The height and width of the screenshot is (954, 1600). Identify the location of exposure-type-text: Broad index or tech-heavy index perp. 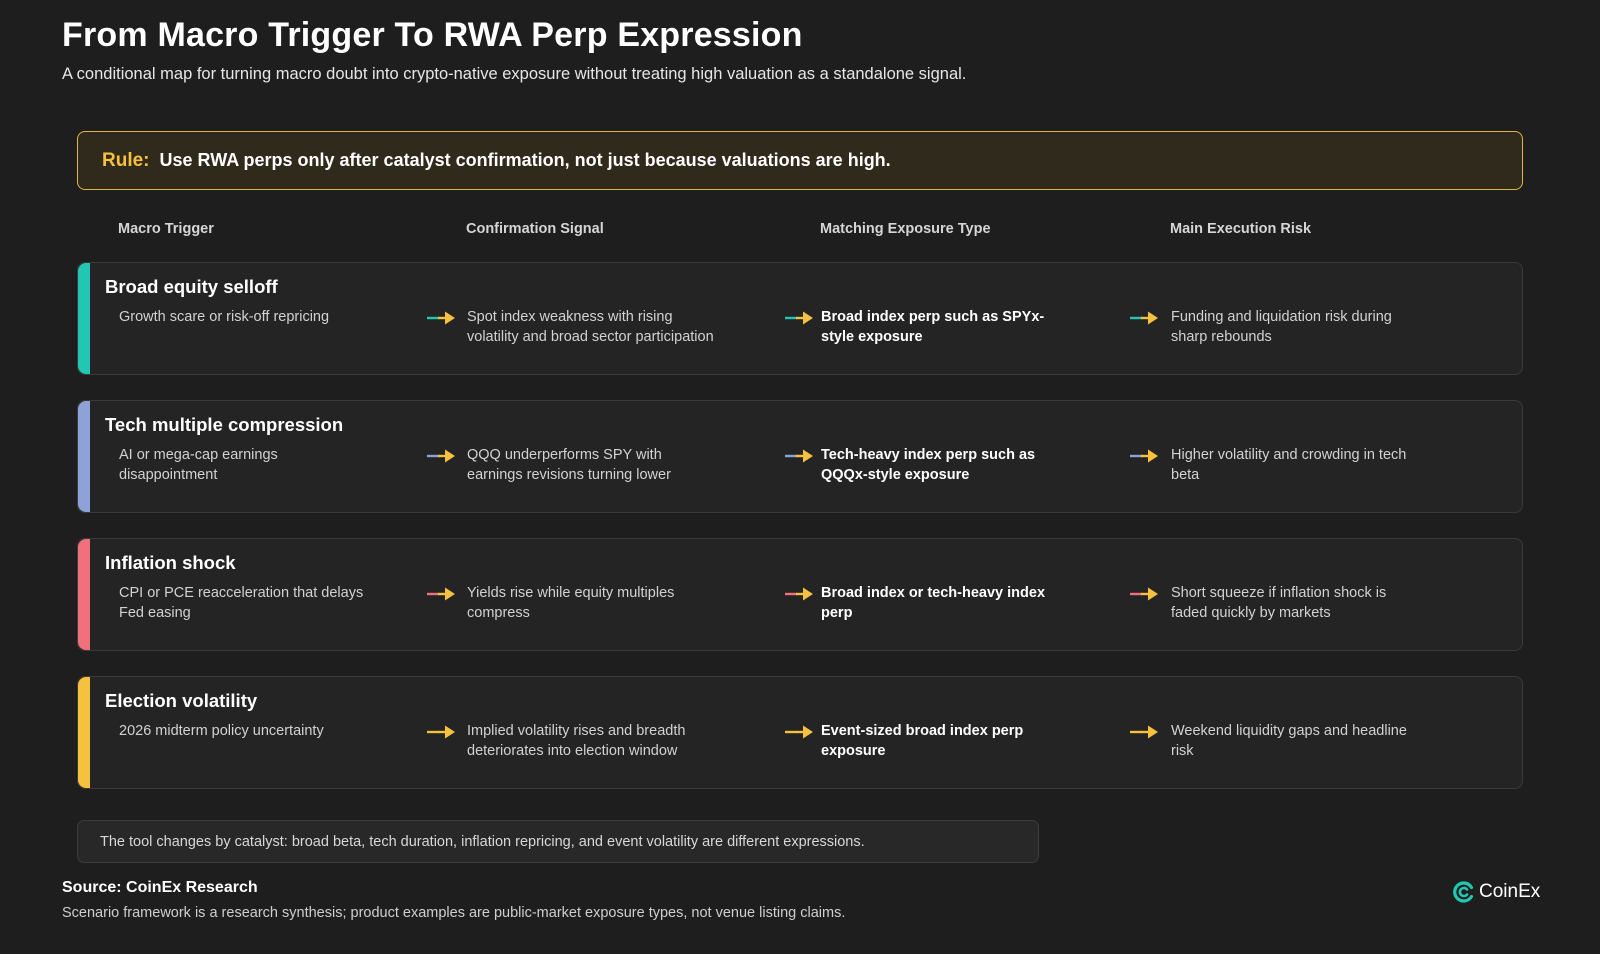
(933, 603).